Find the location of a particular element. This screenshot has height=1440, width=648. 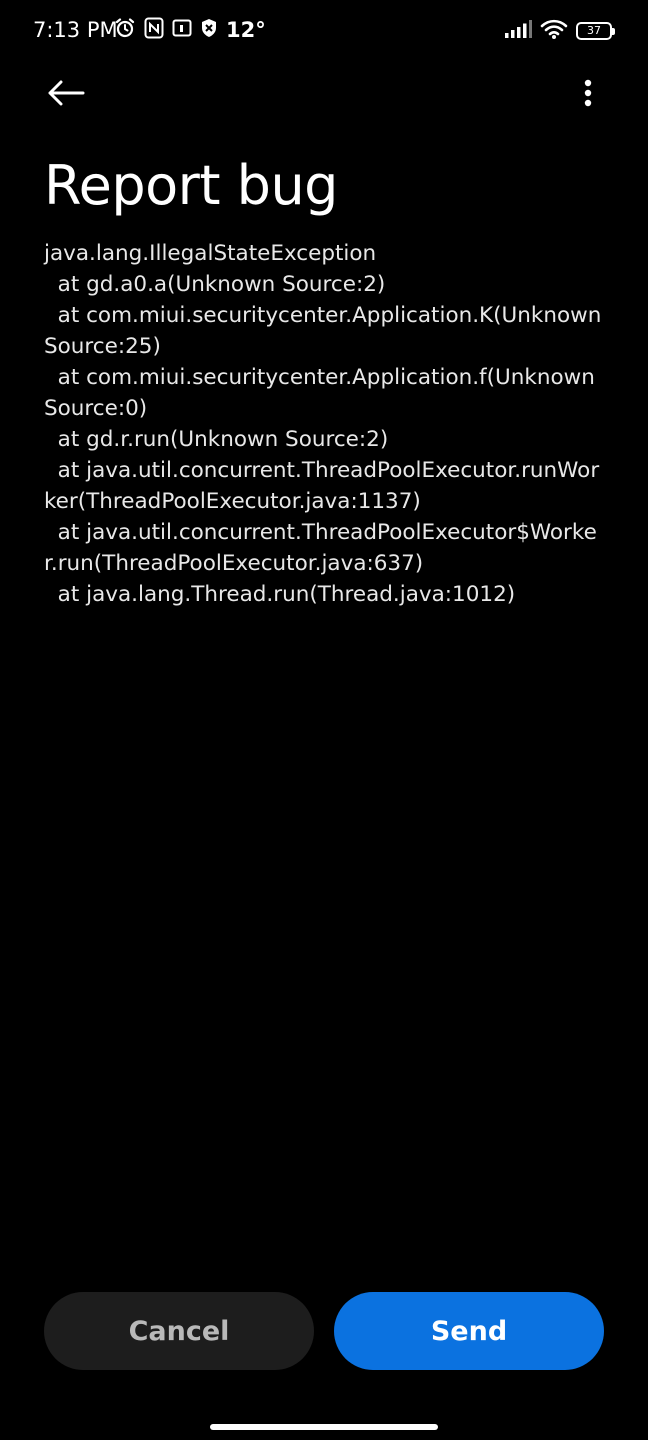

home-indicator is located at coordinates (324, 1427).